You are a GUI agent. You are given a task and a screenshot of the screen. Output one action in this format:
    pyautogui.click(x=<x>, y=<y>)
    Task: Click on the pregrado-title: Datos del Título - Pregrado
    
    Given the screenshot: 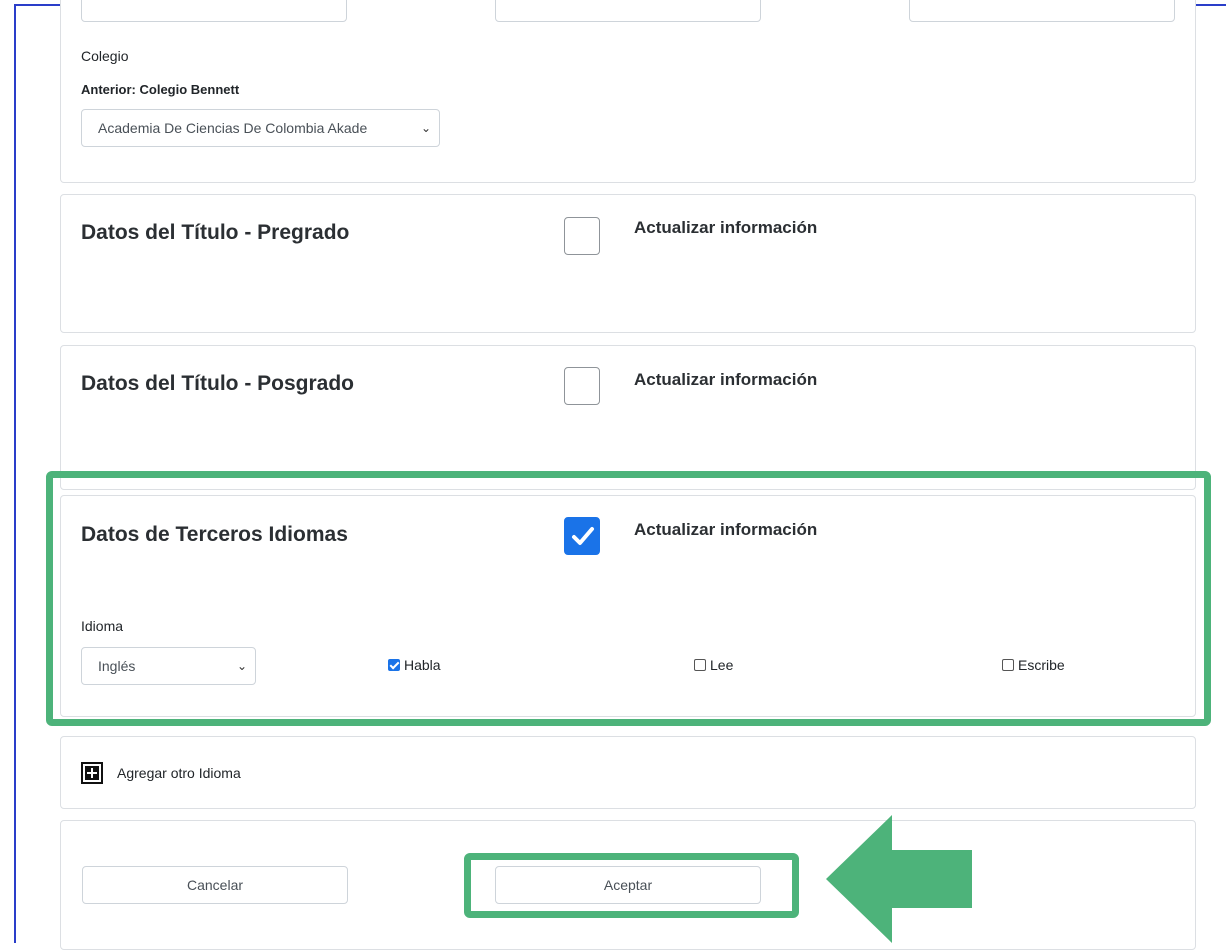 What is the action you would take?
    pyautogui.click(x=215, y=232)
    